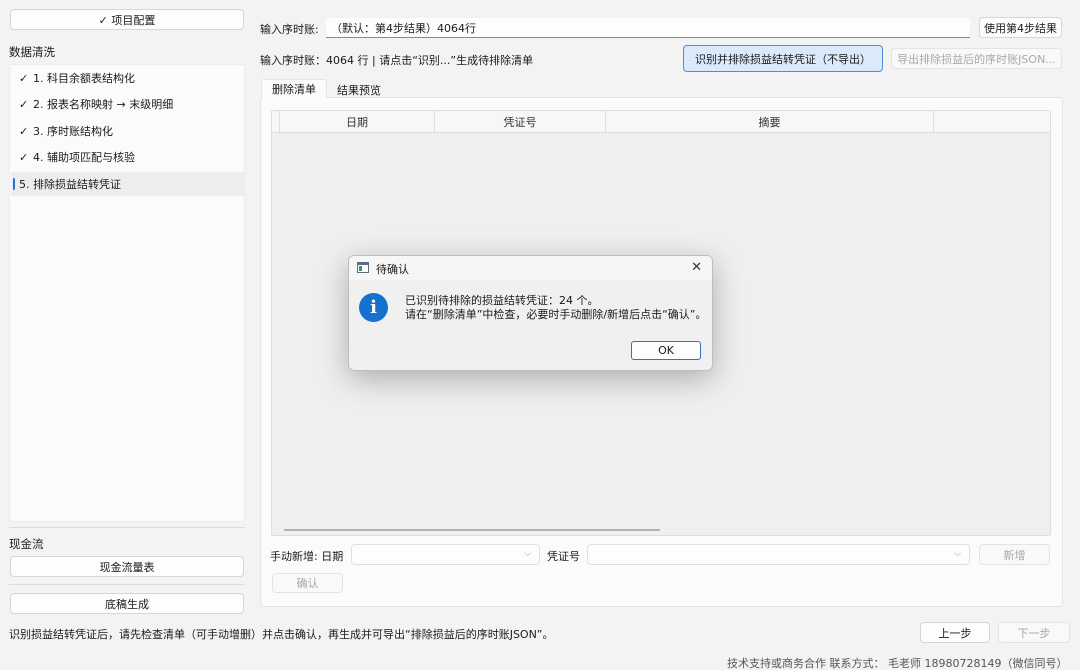 The image size is (1080, 670). I want to click on tab-delete-list: 删除清单, so click(294, 89).